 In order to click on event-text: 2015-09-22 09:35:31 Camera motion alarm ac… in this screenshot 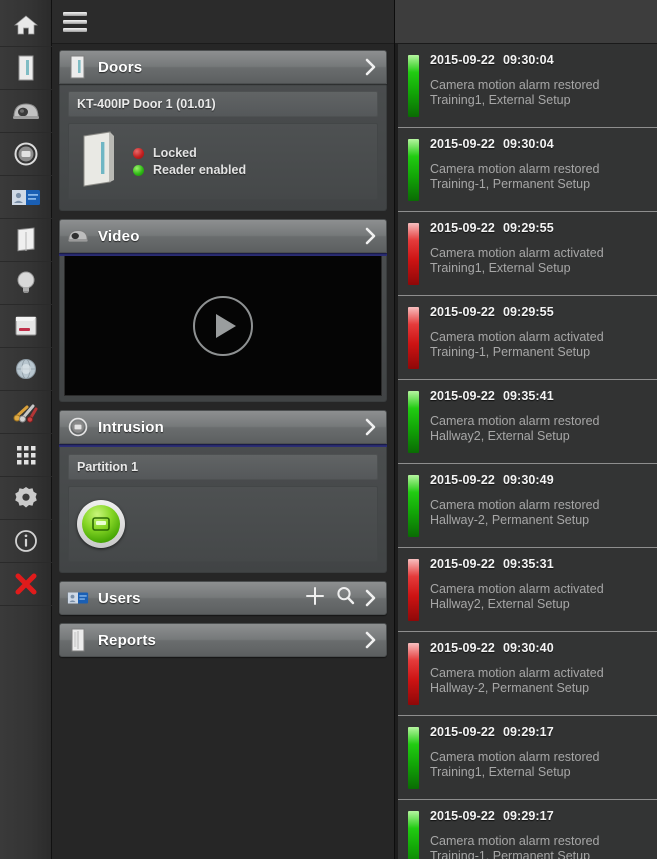, I will do `click(517, 585)`.